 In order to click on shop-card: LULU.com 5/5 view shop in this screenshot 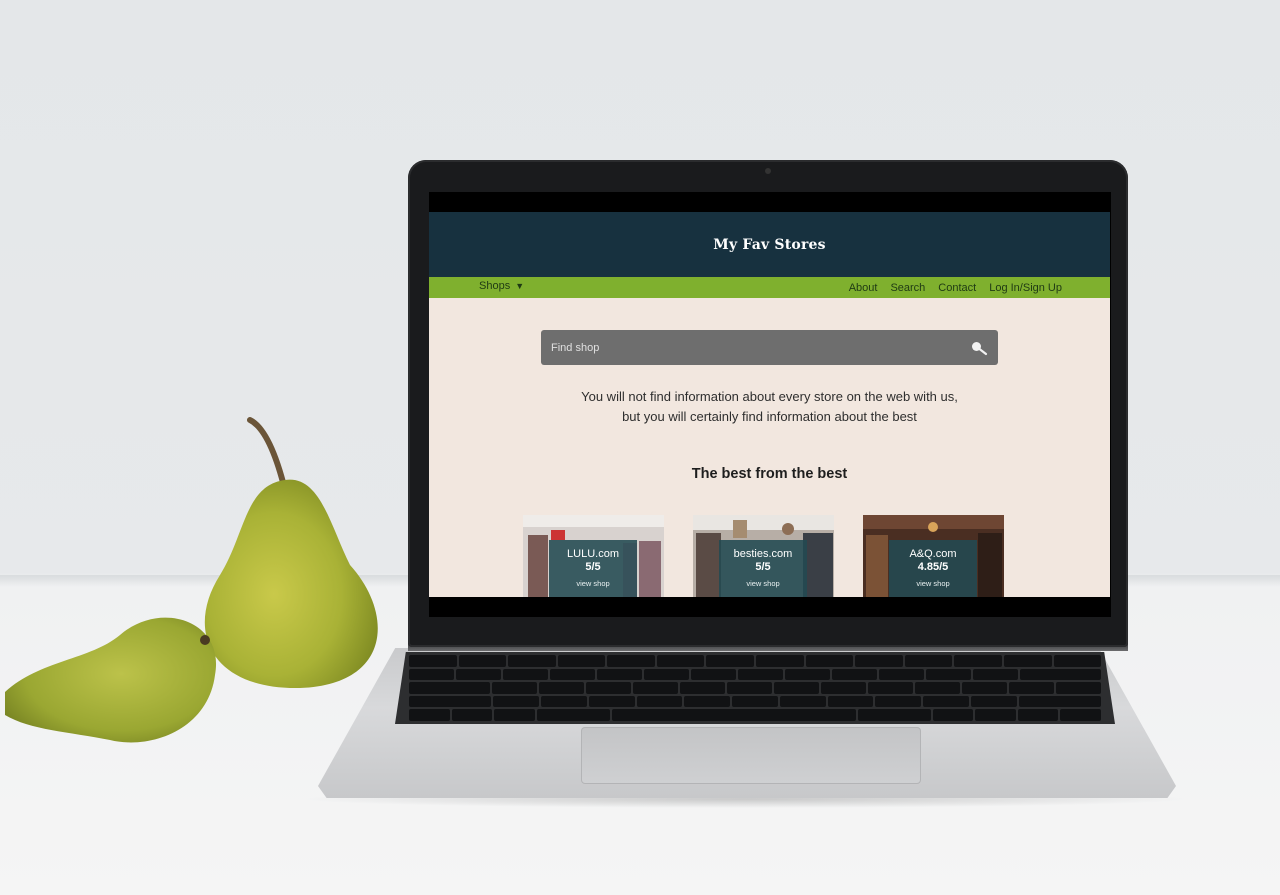, I will do `click(593, 556)`.